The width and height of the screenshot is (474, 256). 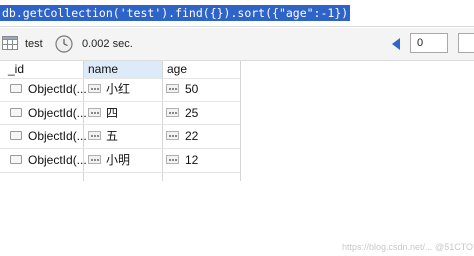 What do you see at coordinates (34, 44) in the screenshot?
I see `collection-name: test` at bounding box center [34, 44].